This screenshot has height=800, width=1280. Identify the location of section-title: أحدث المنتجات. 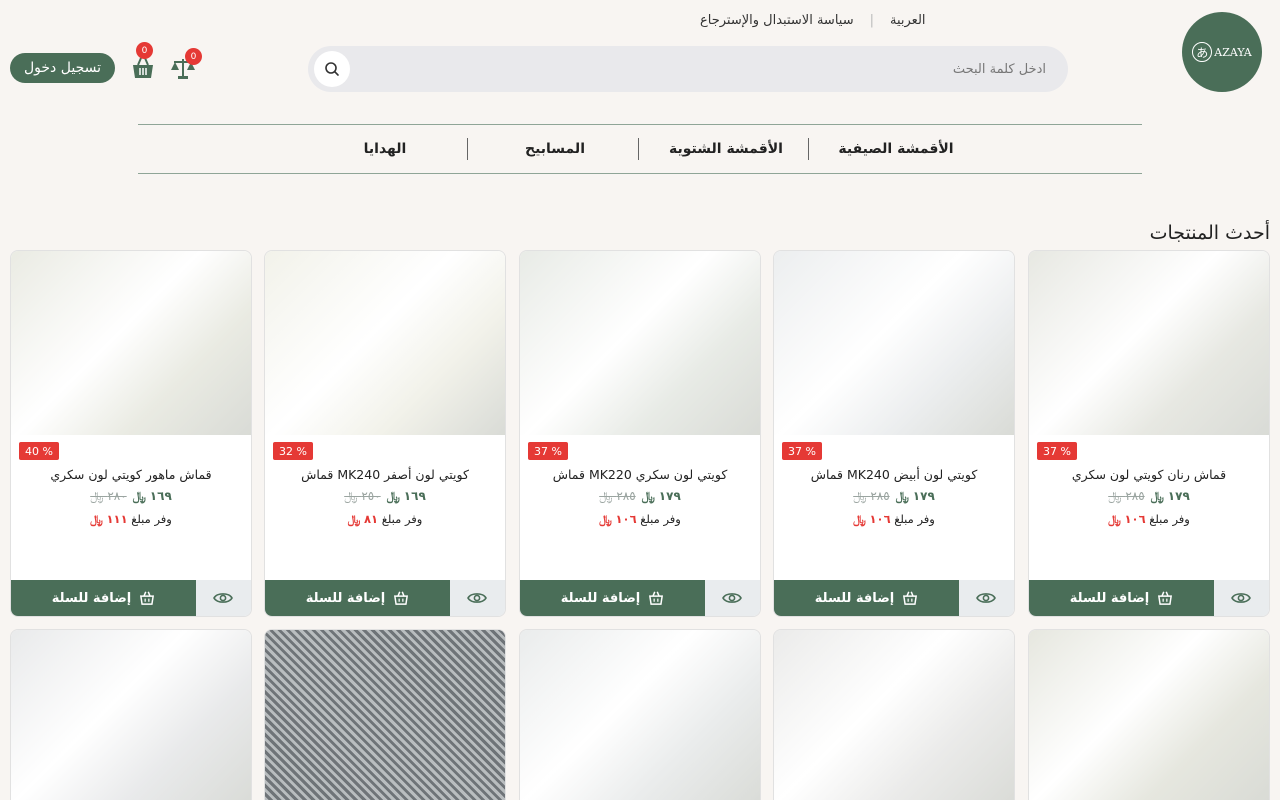
(1209, 233).